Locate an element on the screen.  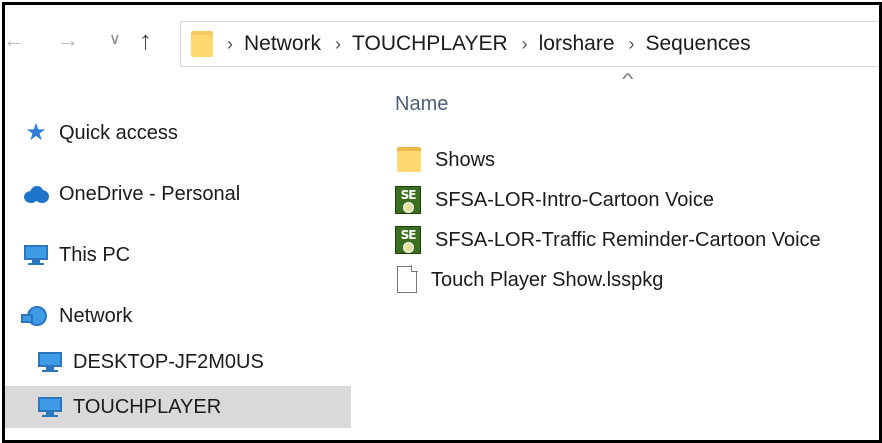
network-icon is located at coordinates (35, 316).